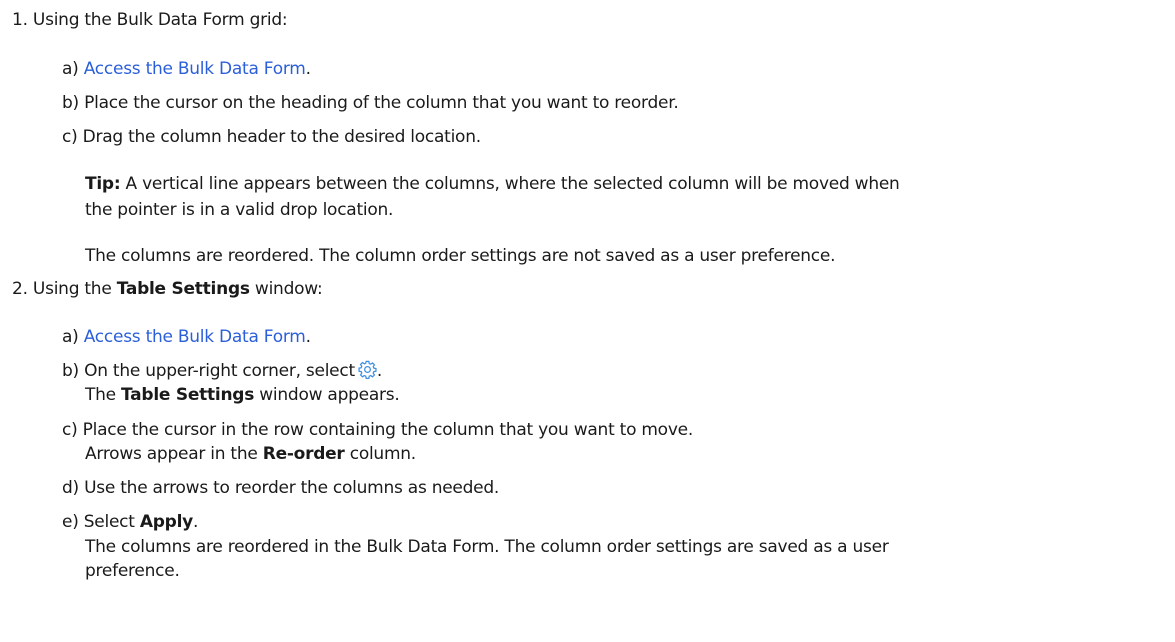  Describe the element at coordinates (380, 454) in the screenshot. I see `result-text: column.` at that location.